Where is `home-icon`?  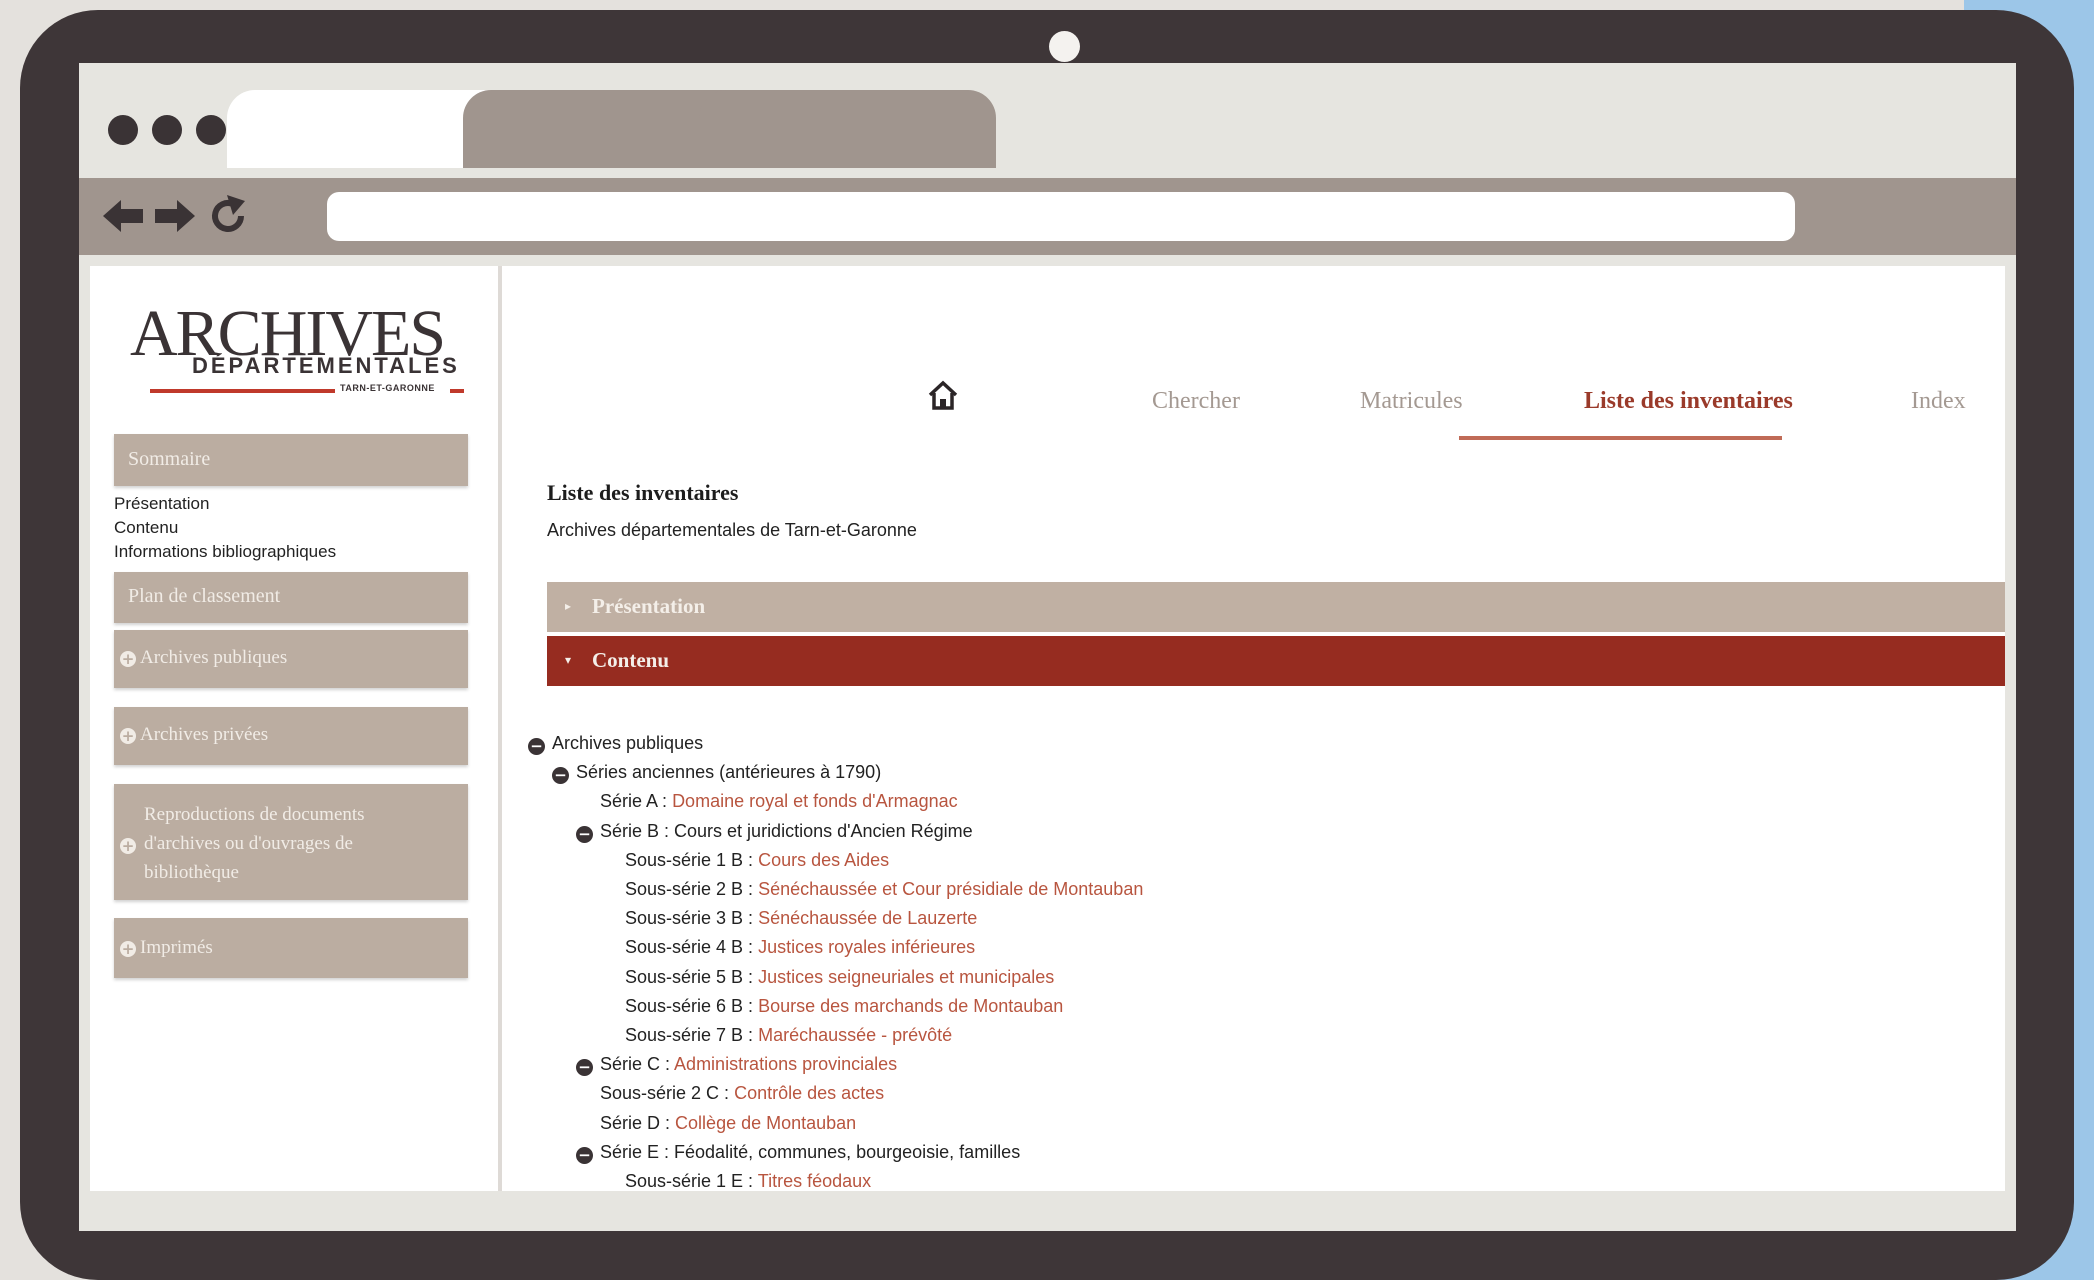 home-icon is located at coordinates (943, 395).